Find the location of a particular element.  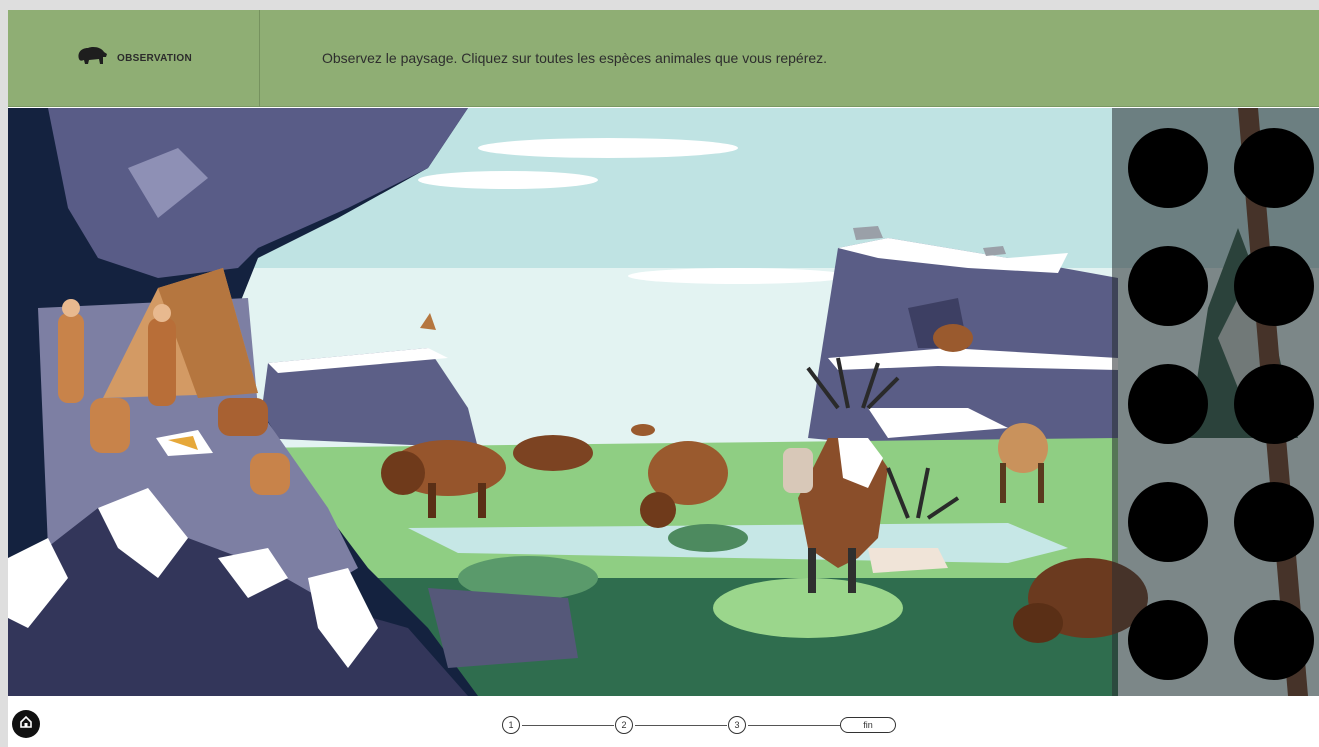

step-1-indicator: 1 is located at coordinates (511, 725).